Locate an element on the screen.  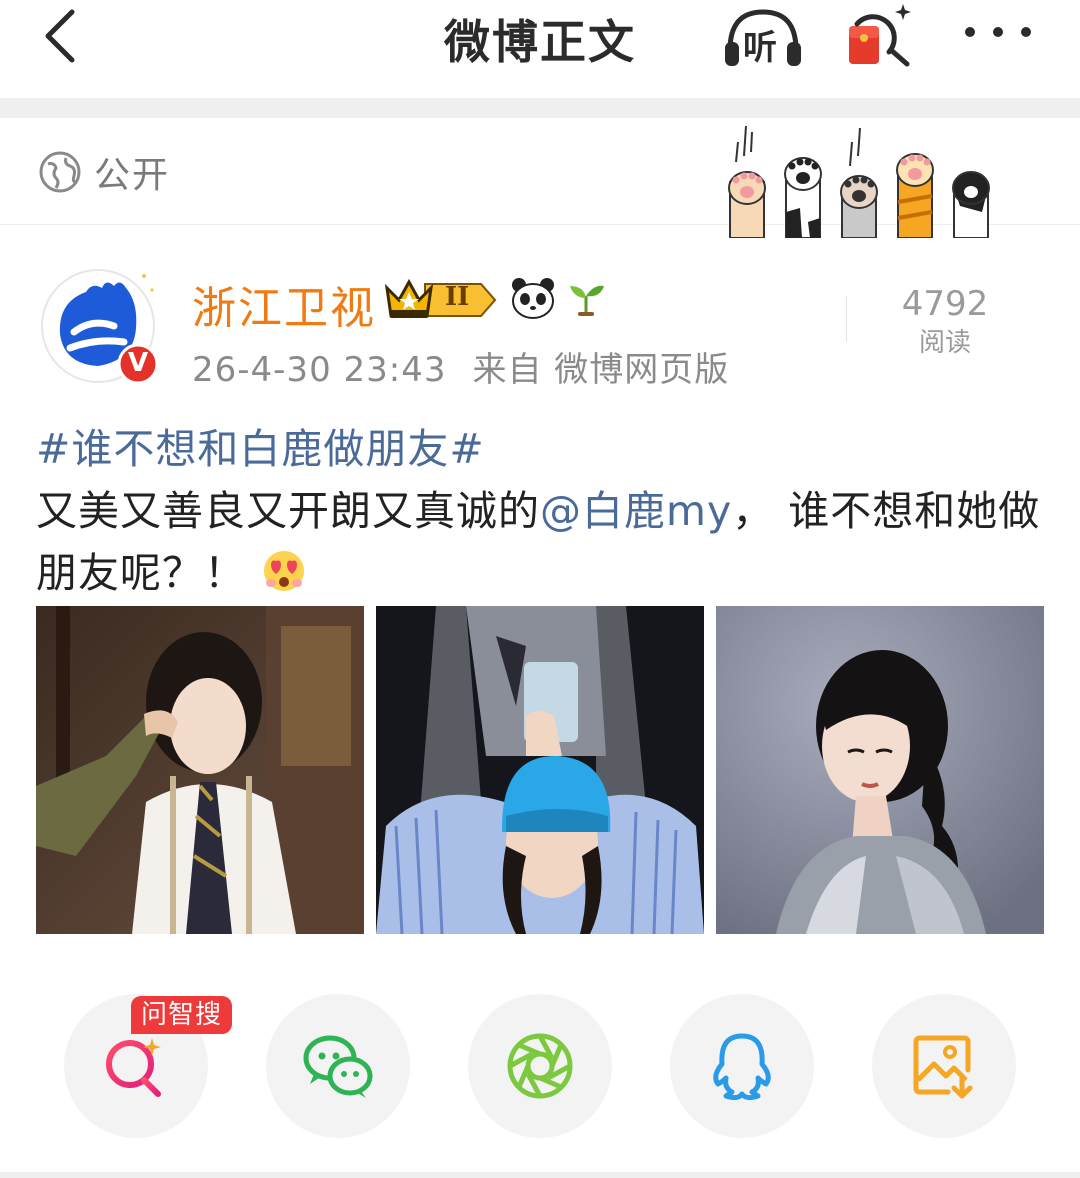
qq-share-button is located at coordinates (742, 1066).